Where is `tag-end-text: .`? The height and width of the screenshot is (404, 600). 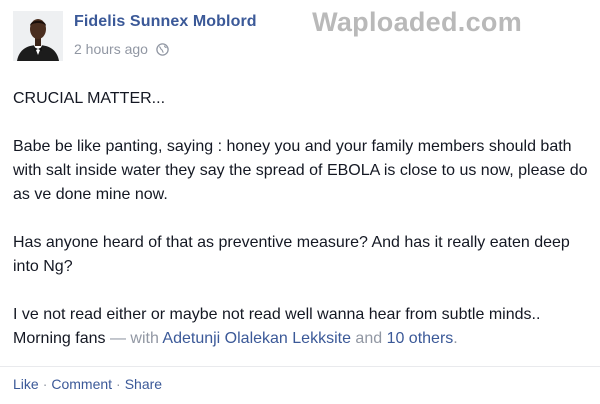
tag-end-text: . is located at coordinates (455, 338).